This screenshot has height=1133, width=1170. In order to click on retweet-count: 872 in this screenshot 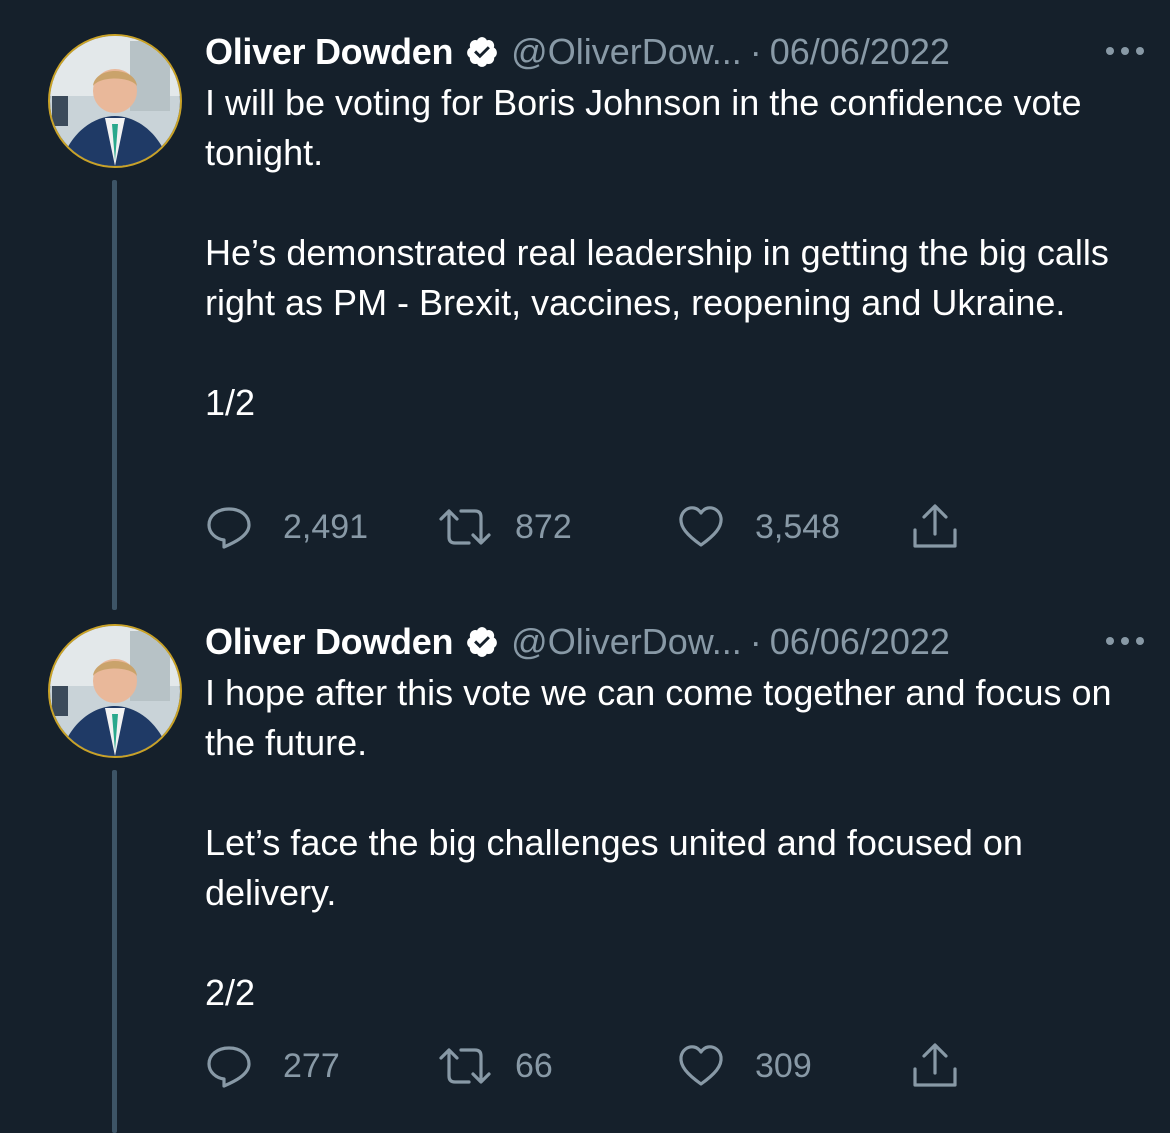, I will do `click(543, 526)`.